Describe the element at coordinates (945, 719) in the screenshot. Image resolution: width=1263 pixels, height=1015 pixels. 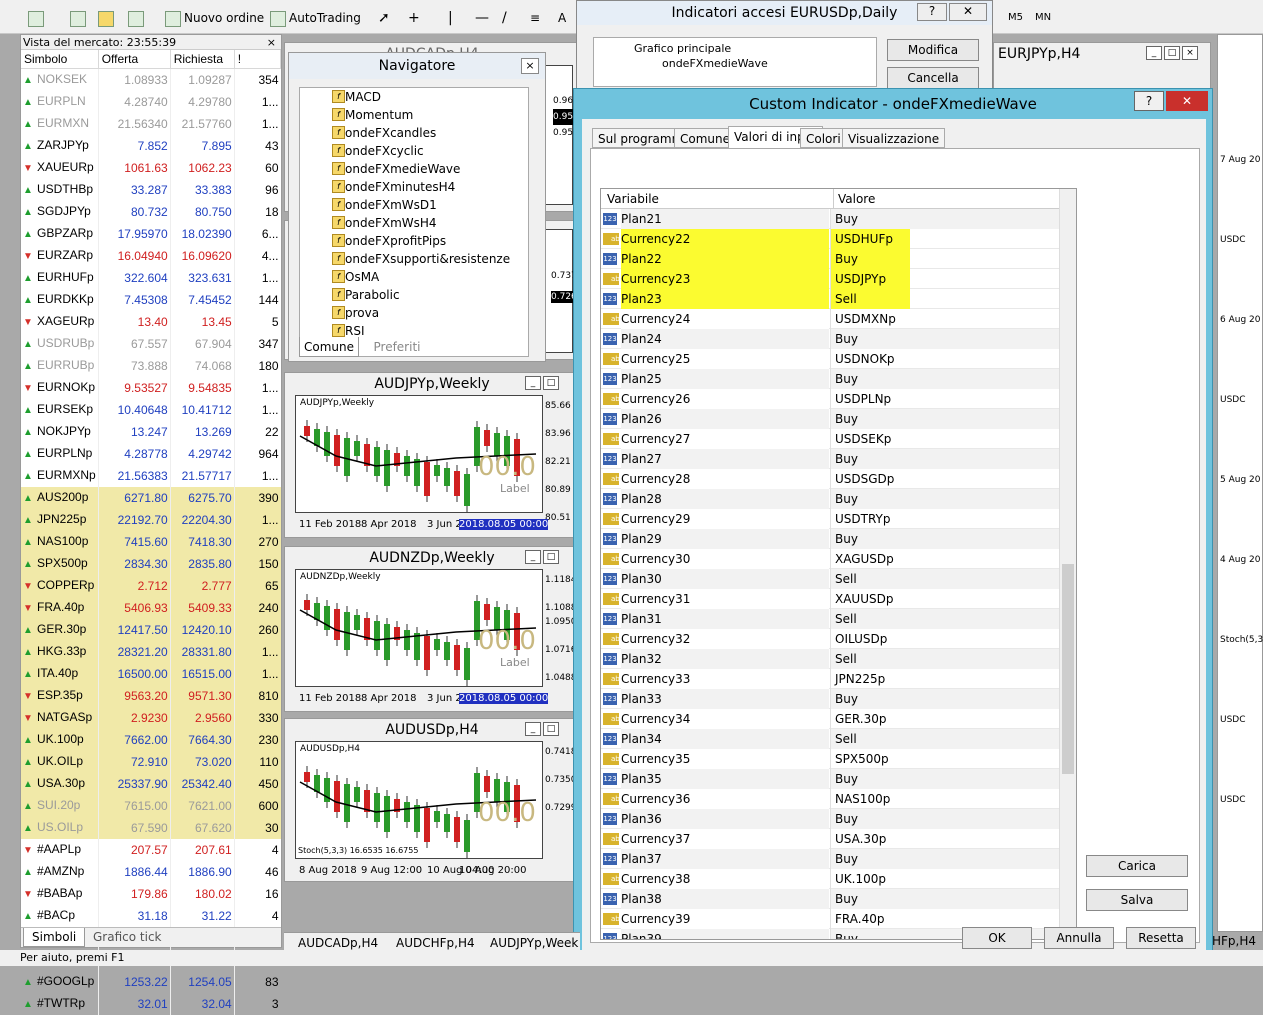
I see `variable-value: GER.30p` at that location.